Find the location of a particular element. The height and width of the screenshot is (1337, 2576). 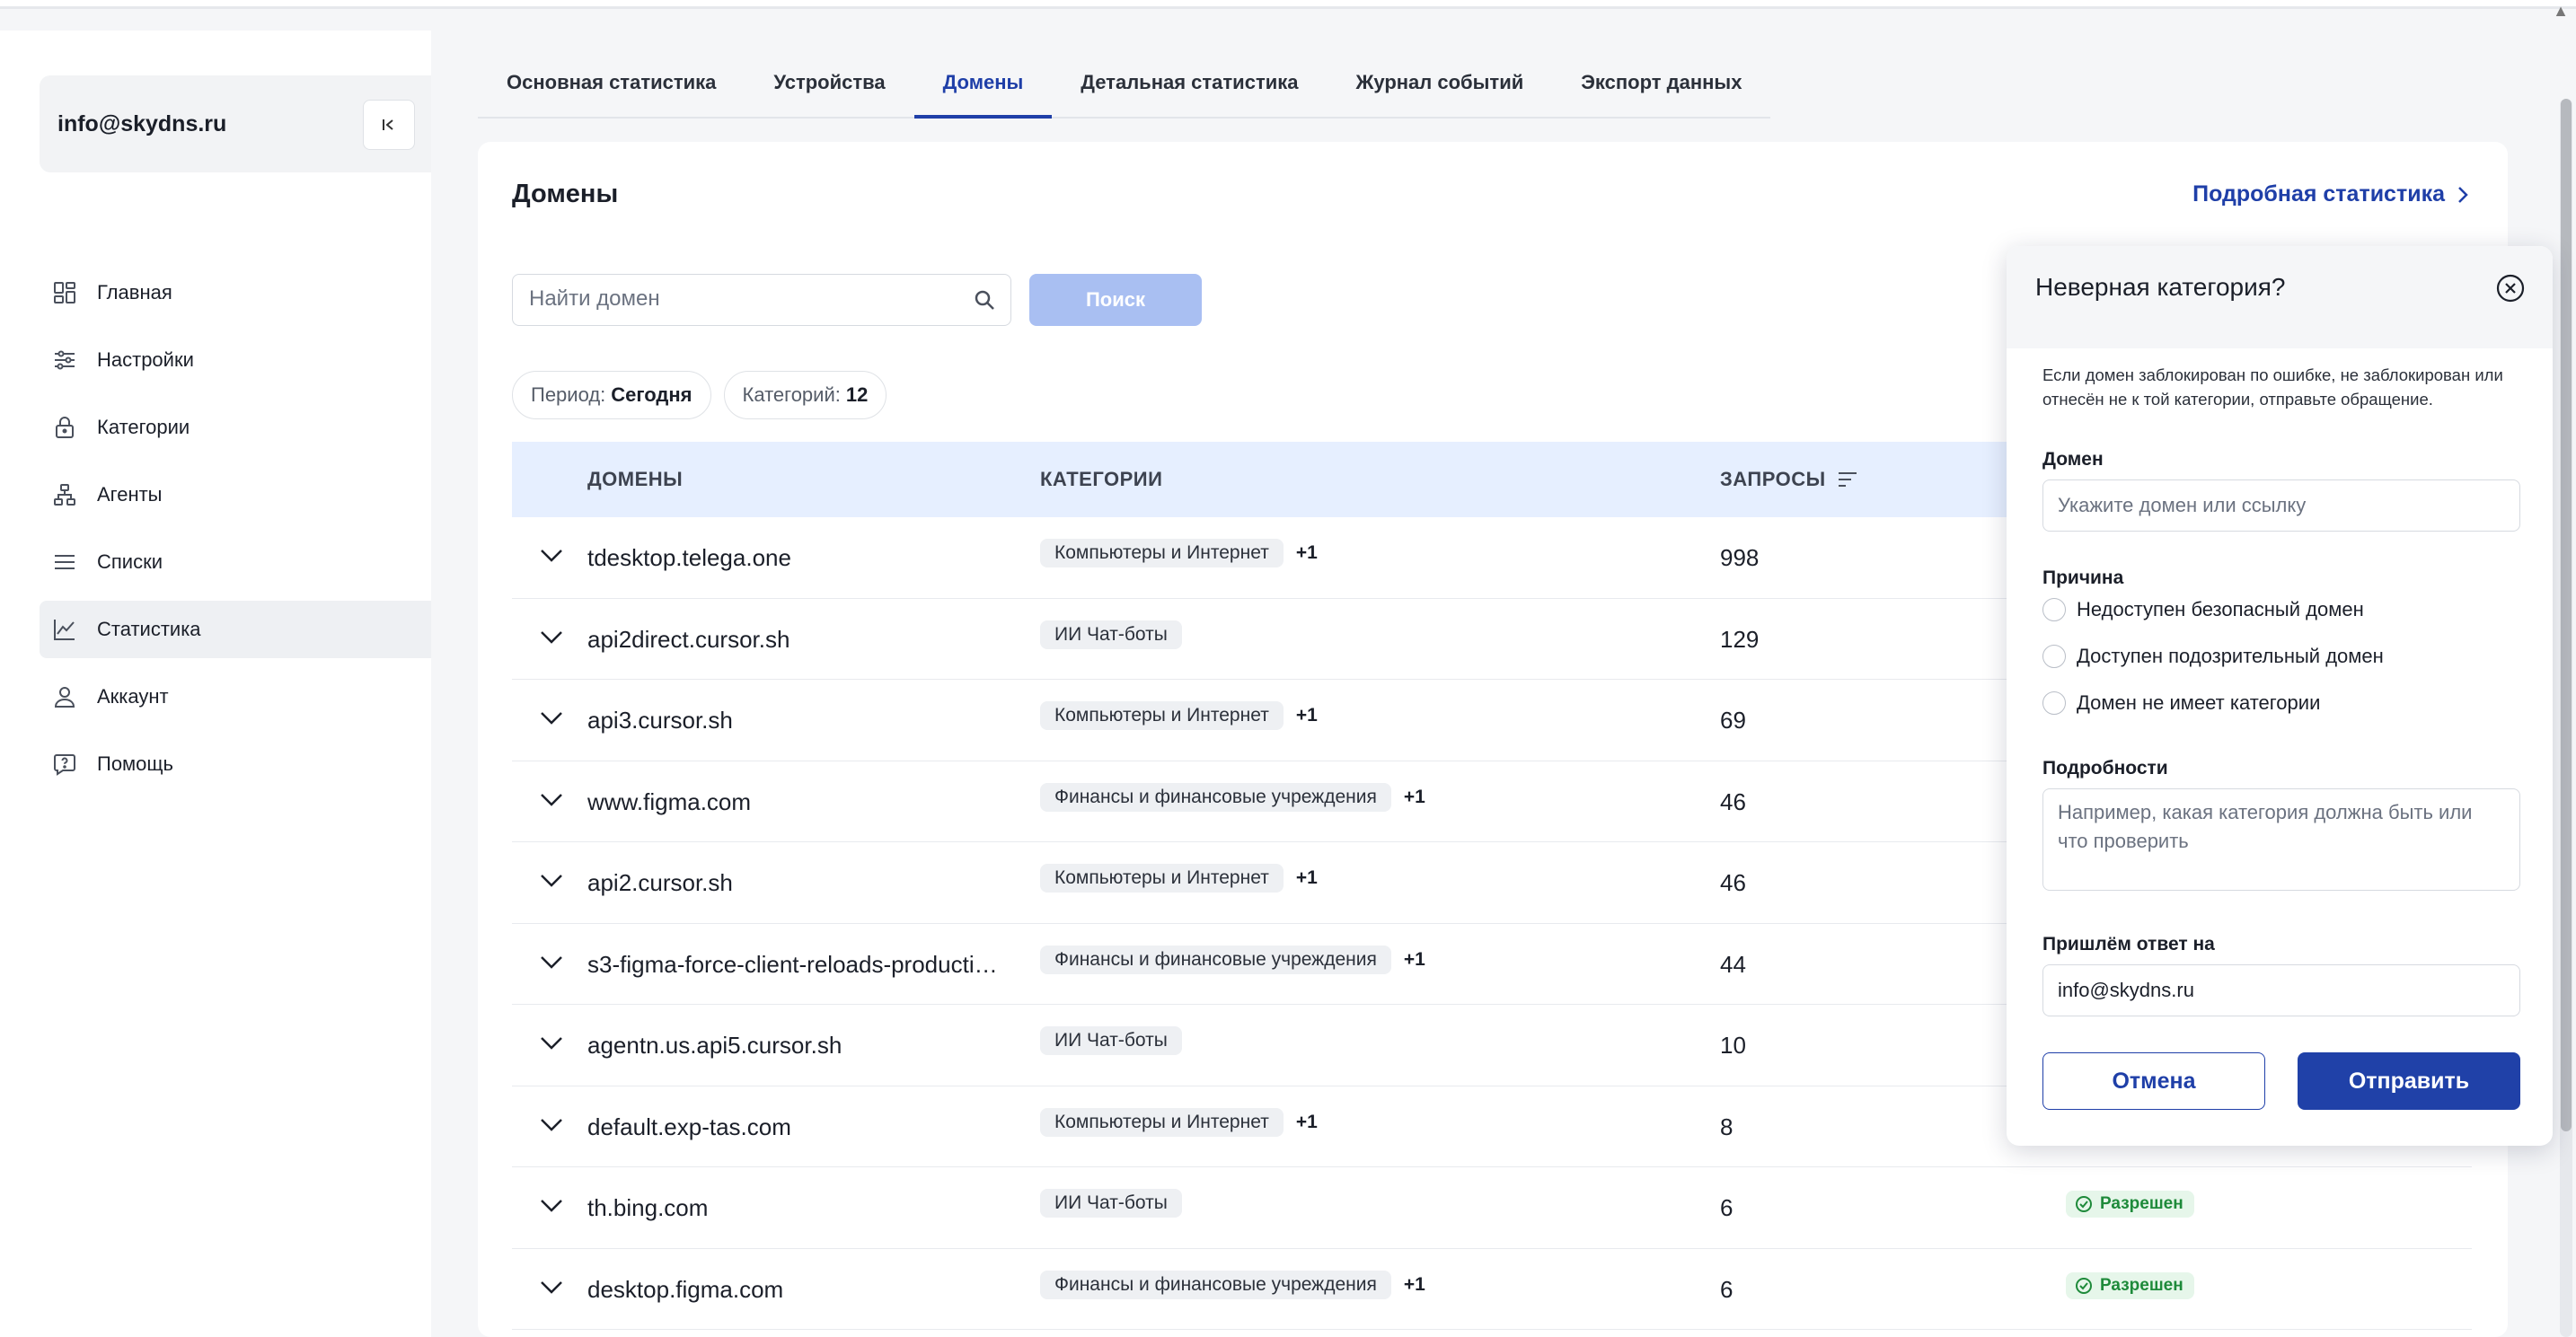

dialog-title: Неверная категория? is located at coordinates (2160, 287).